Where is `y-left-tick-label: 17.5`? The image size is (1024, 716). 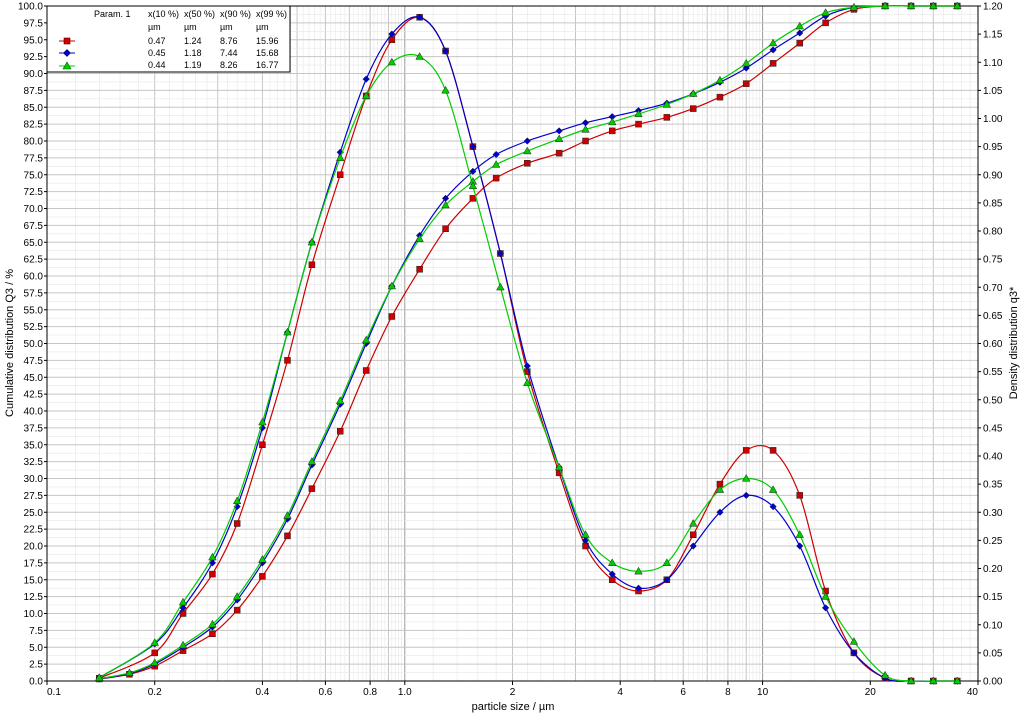
y-left-tick-label: 17.5 is located at coordinates (34, 563).